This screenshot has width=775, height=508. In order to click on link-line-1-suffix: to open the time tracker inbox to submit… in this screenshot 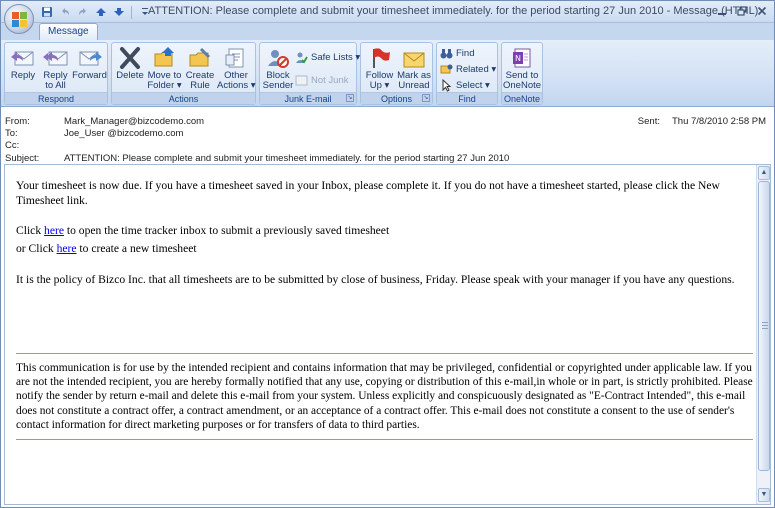, I will do `click(226, 230)`.